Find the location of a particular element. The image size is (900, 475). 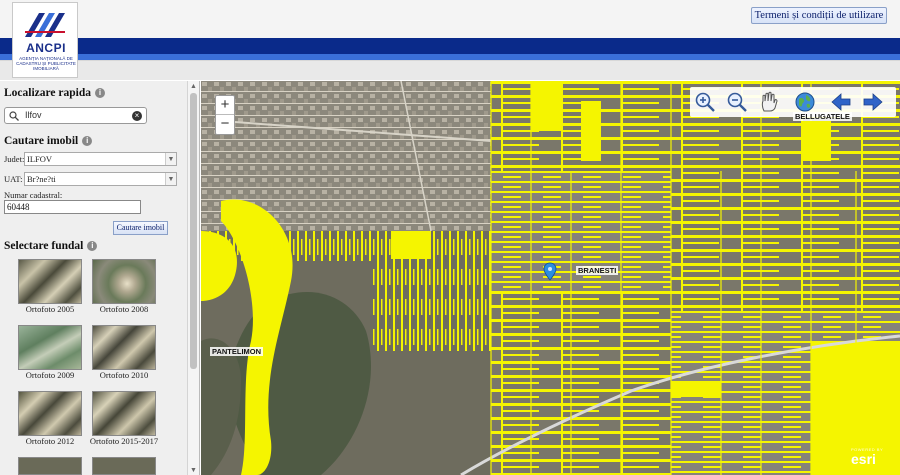

property-search-title: Cautare imobil i is located at coordinates (48, 141).